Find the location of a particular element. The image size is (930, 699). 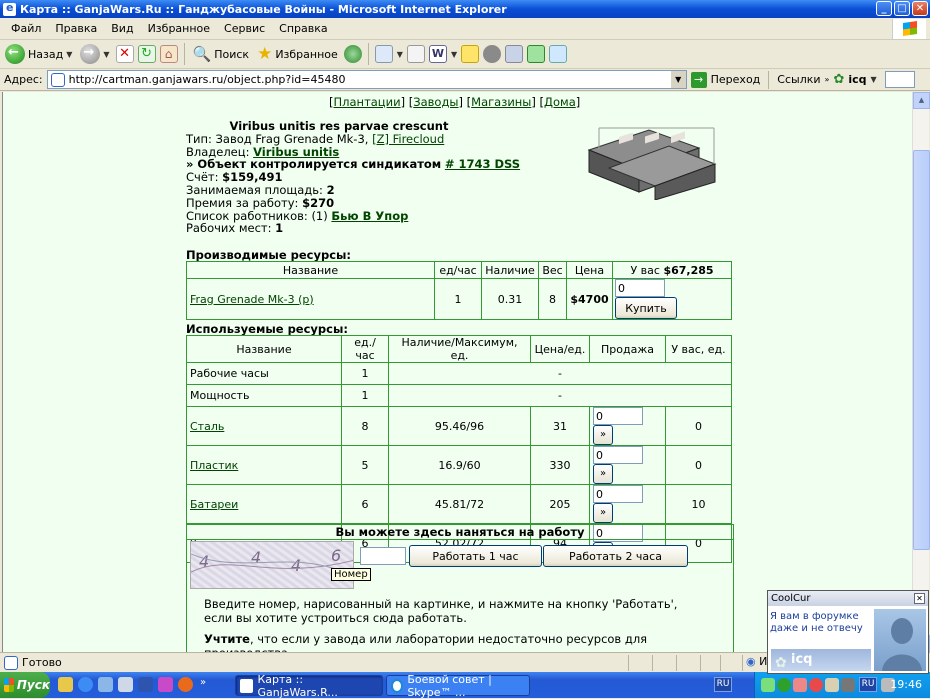

ie-quicklaunch-icon is located at coordinates (85, 684).